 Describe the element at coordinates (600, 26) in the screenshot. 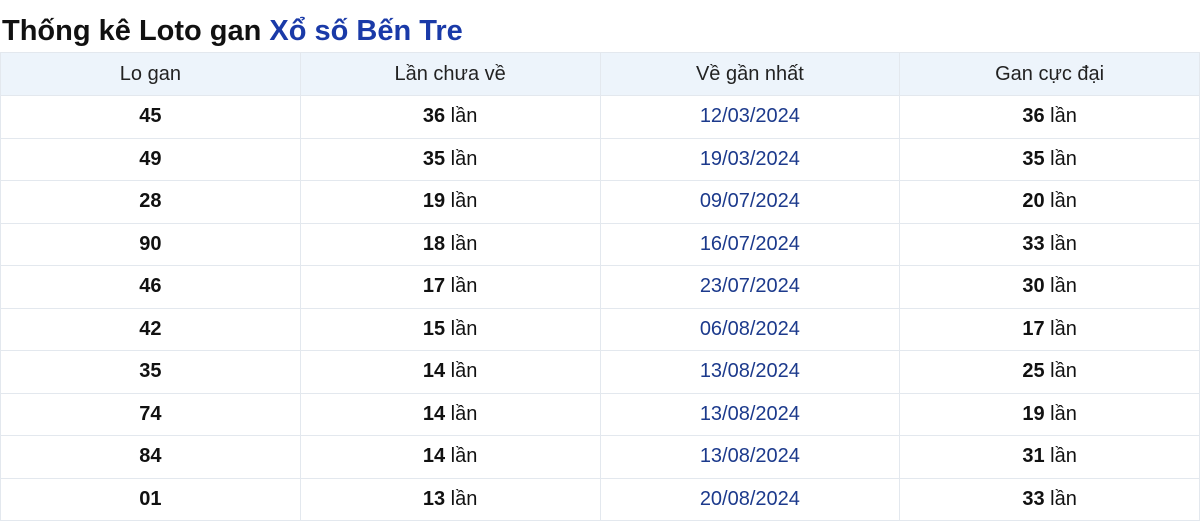

I see `page-title: Thống kê Loto gan Xổ số Bến Tre` at that location.